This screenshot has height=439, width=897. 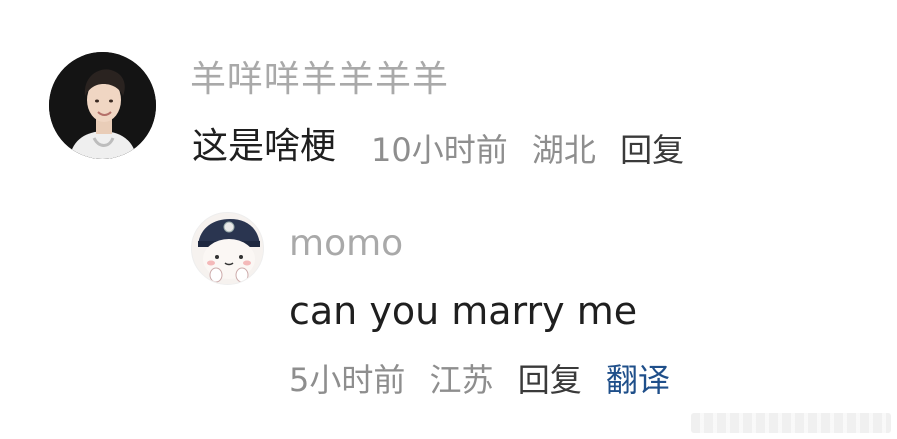 I want to click on reply-text: can you marry me, so click(x=463, y=311).